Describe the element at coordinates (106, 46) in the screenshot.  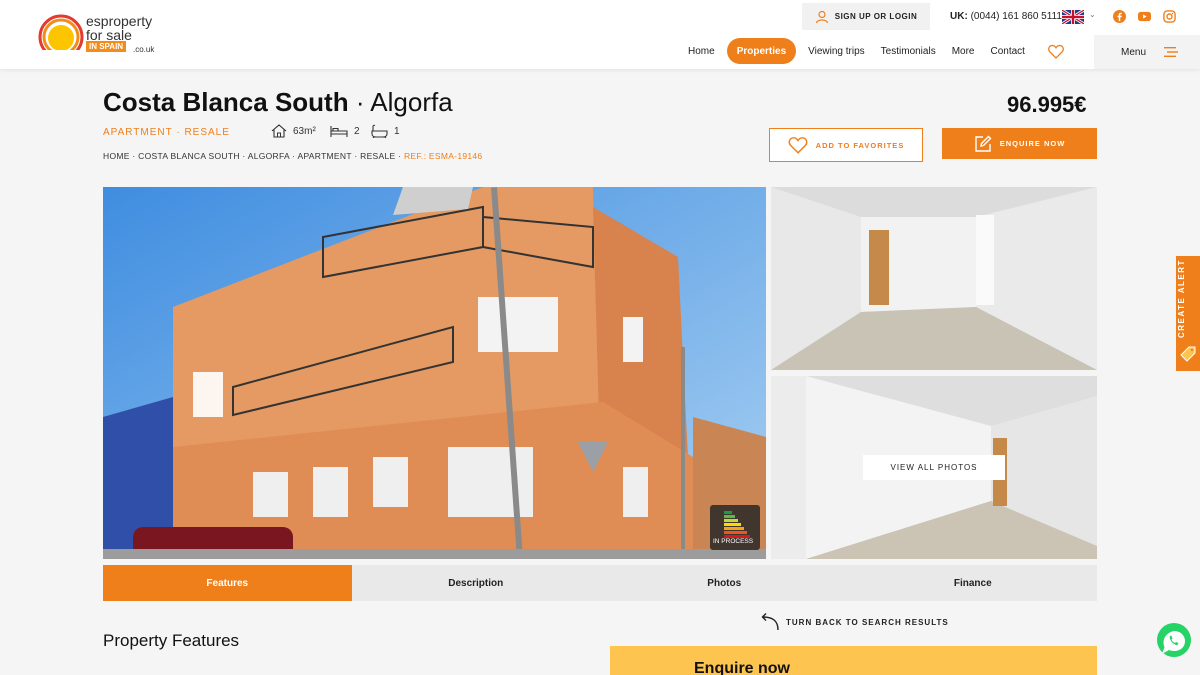
I see `logo-badge: IN SPAIN` at that location.